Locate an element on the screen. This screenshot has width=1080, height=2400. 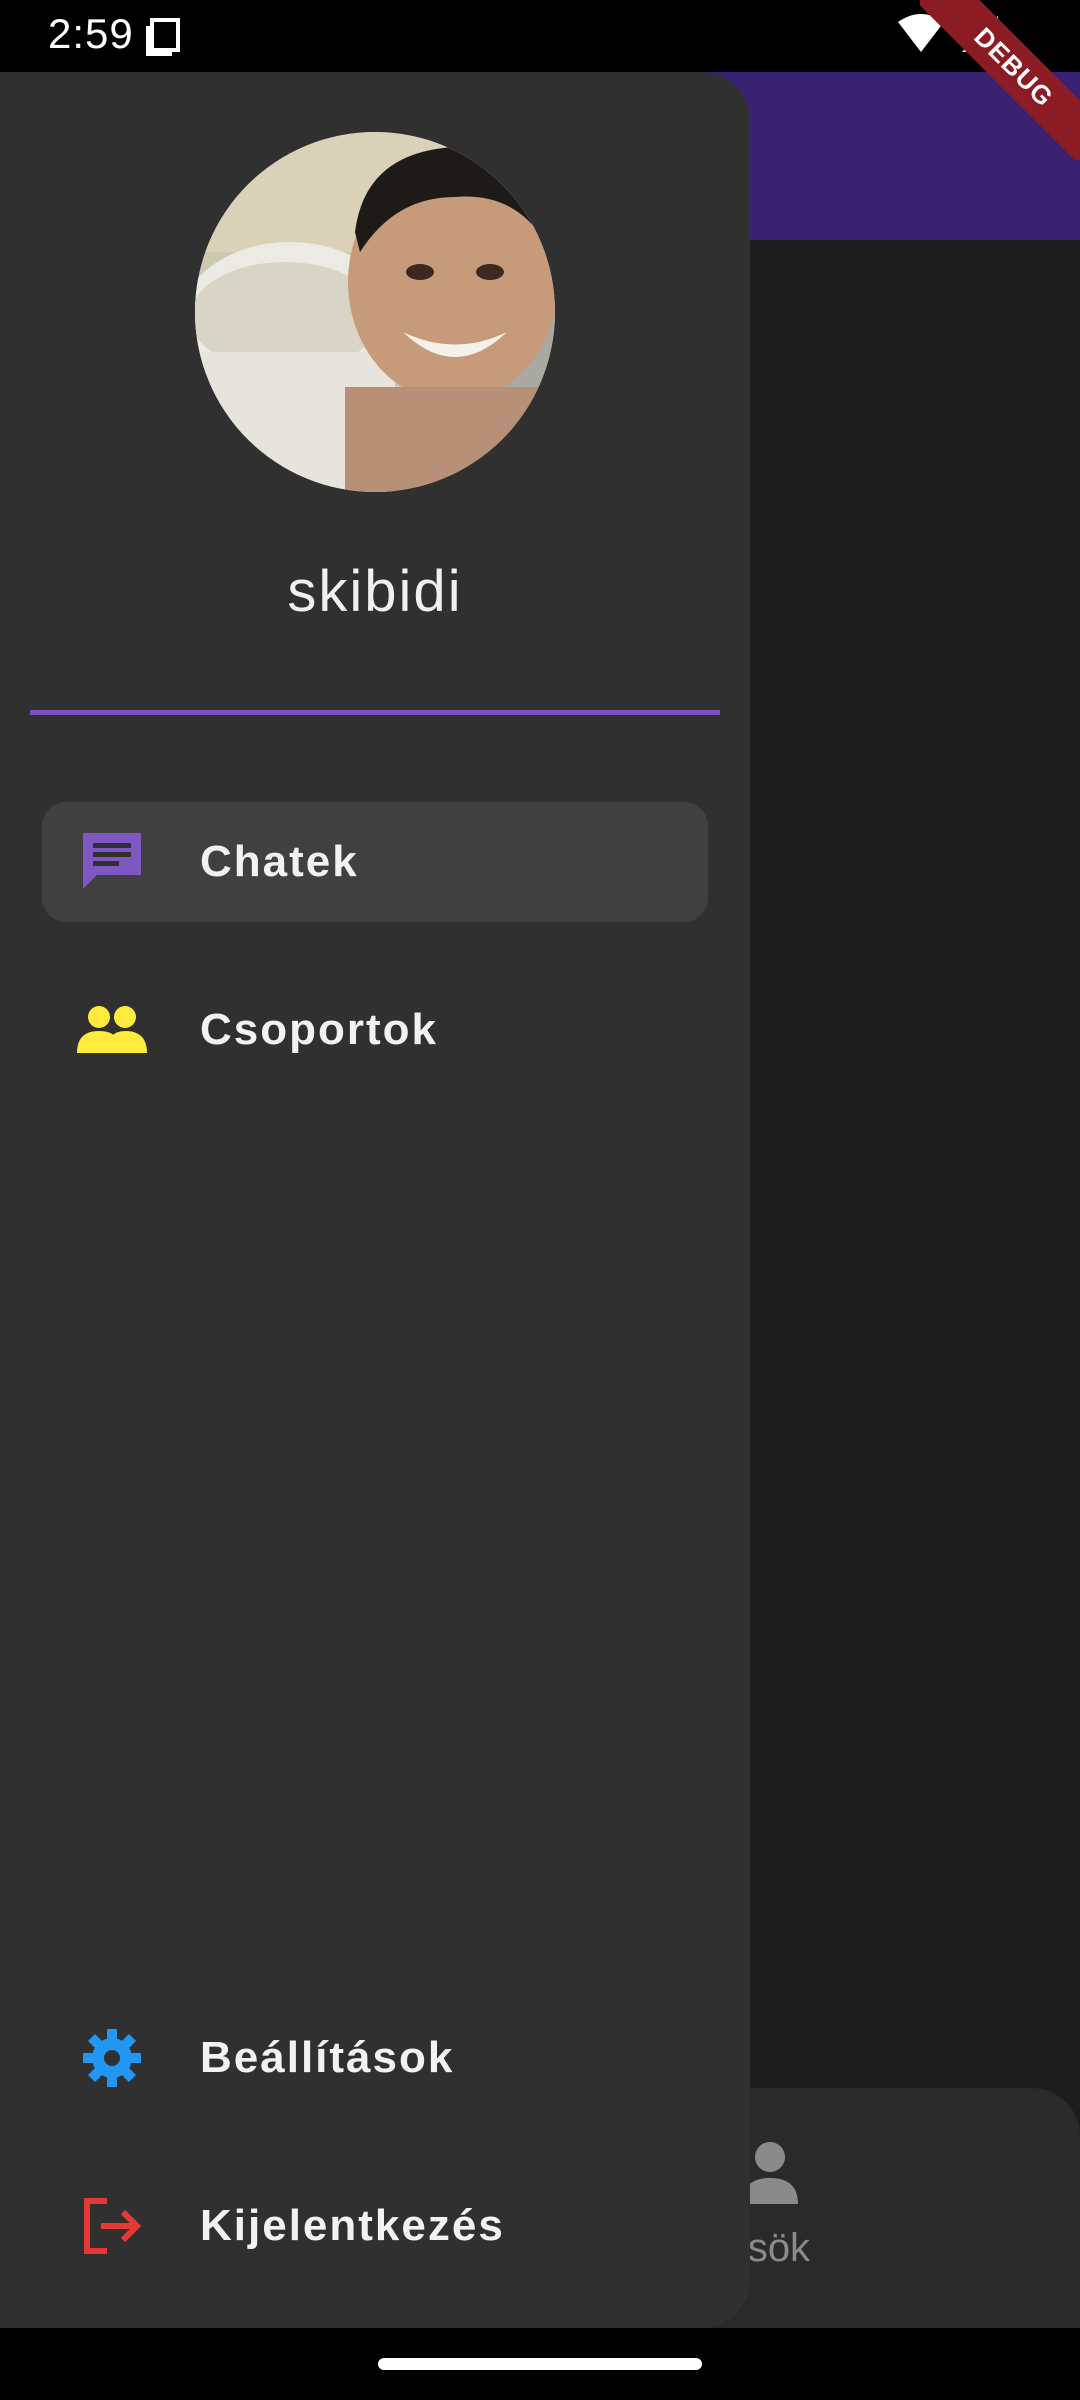
drawer-username: skibidi is located at coordinates (375, 591).